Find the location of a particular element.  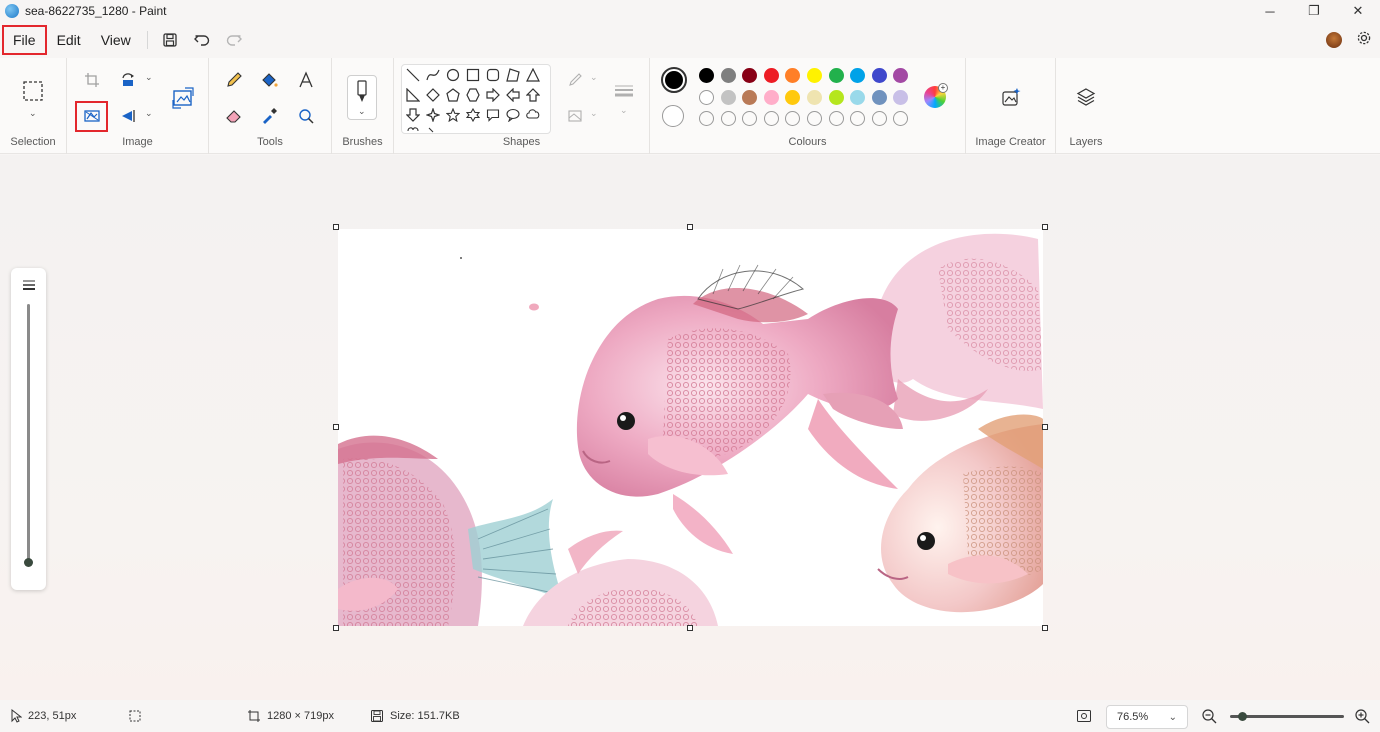

brush-size-thumb is located at coordinates (28, 562).